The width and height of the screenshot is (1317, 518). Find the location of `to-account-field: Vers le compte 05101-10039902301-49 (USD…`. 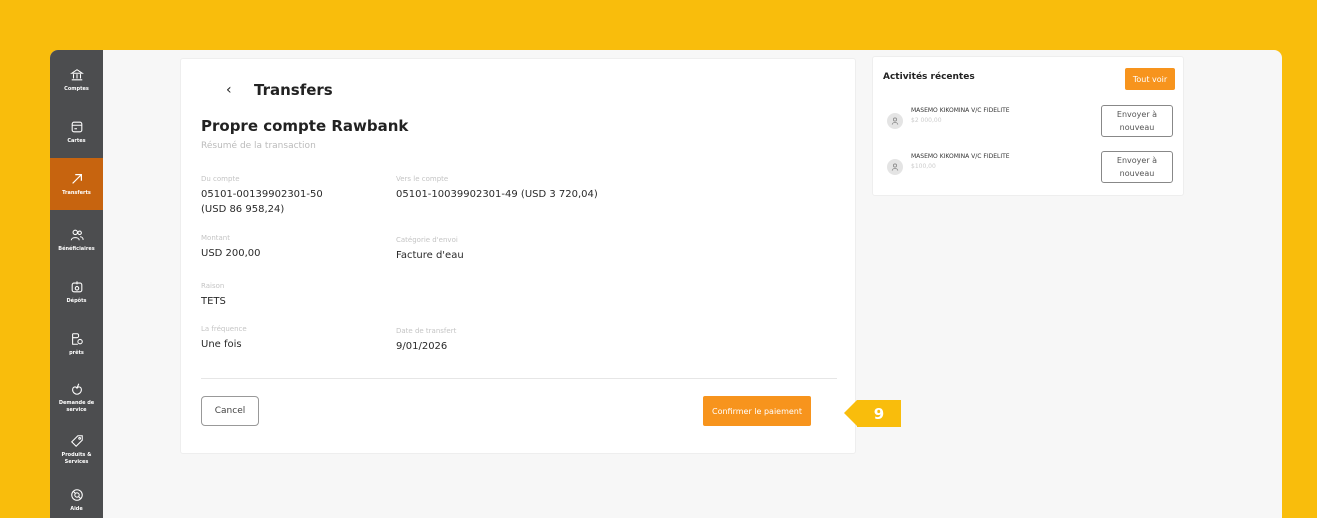

to-account-field: Vers le compte 05101-10039902301-49 (USD… is located at coordinates (497, 188).